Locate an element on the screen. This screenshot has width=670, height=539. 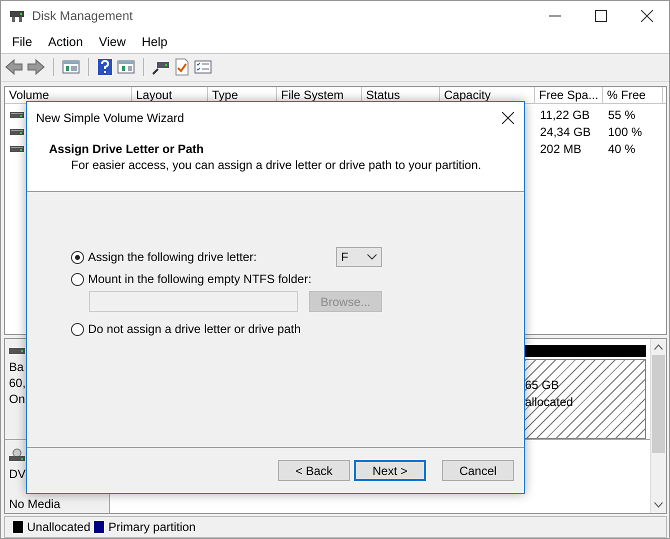
properties-icon is located at coordinates (203, 67).